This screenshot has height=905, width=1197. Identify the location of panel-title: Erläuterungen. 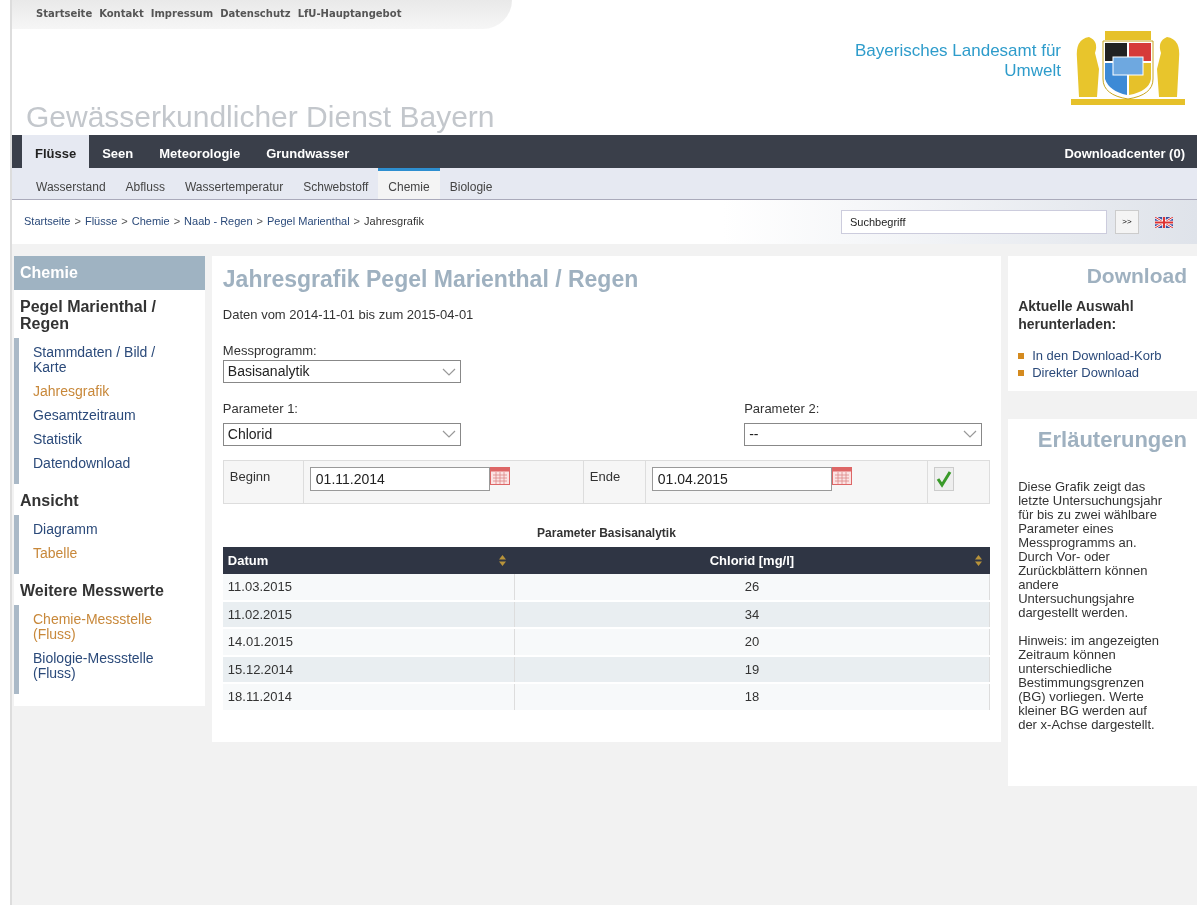
(1111, 440).